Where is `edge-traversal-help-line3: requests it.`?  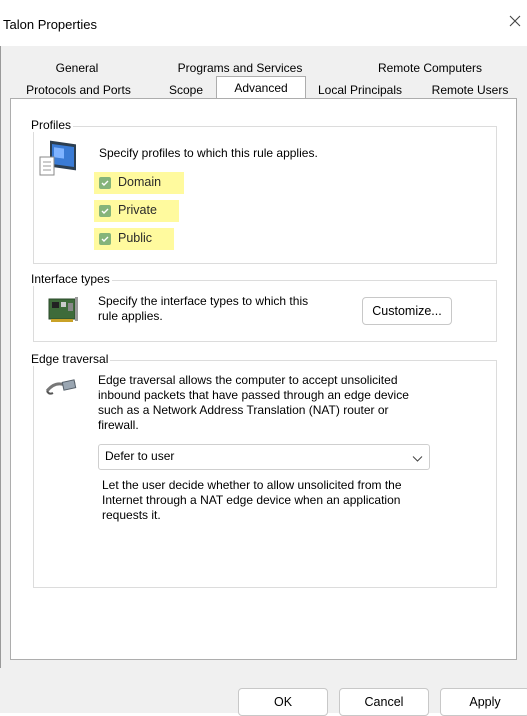 edge-traversal-help-line3: requests it. is located at coordinates (131, 515).